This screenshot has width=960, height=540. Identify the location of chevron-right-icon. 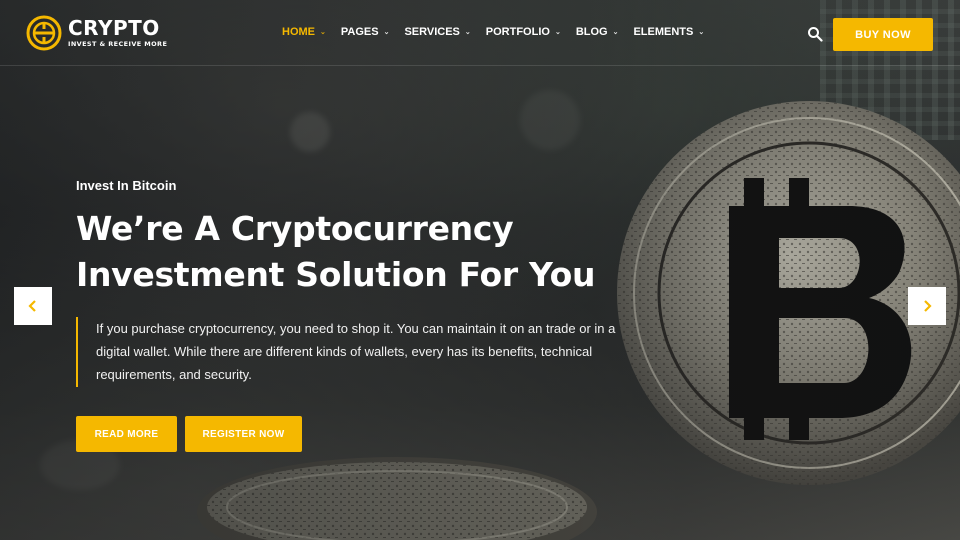
(928, 306).